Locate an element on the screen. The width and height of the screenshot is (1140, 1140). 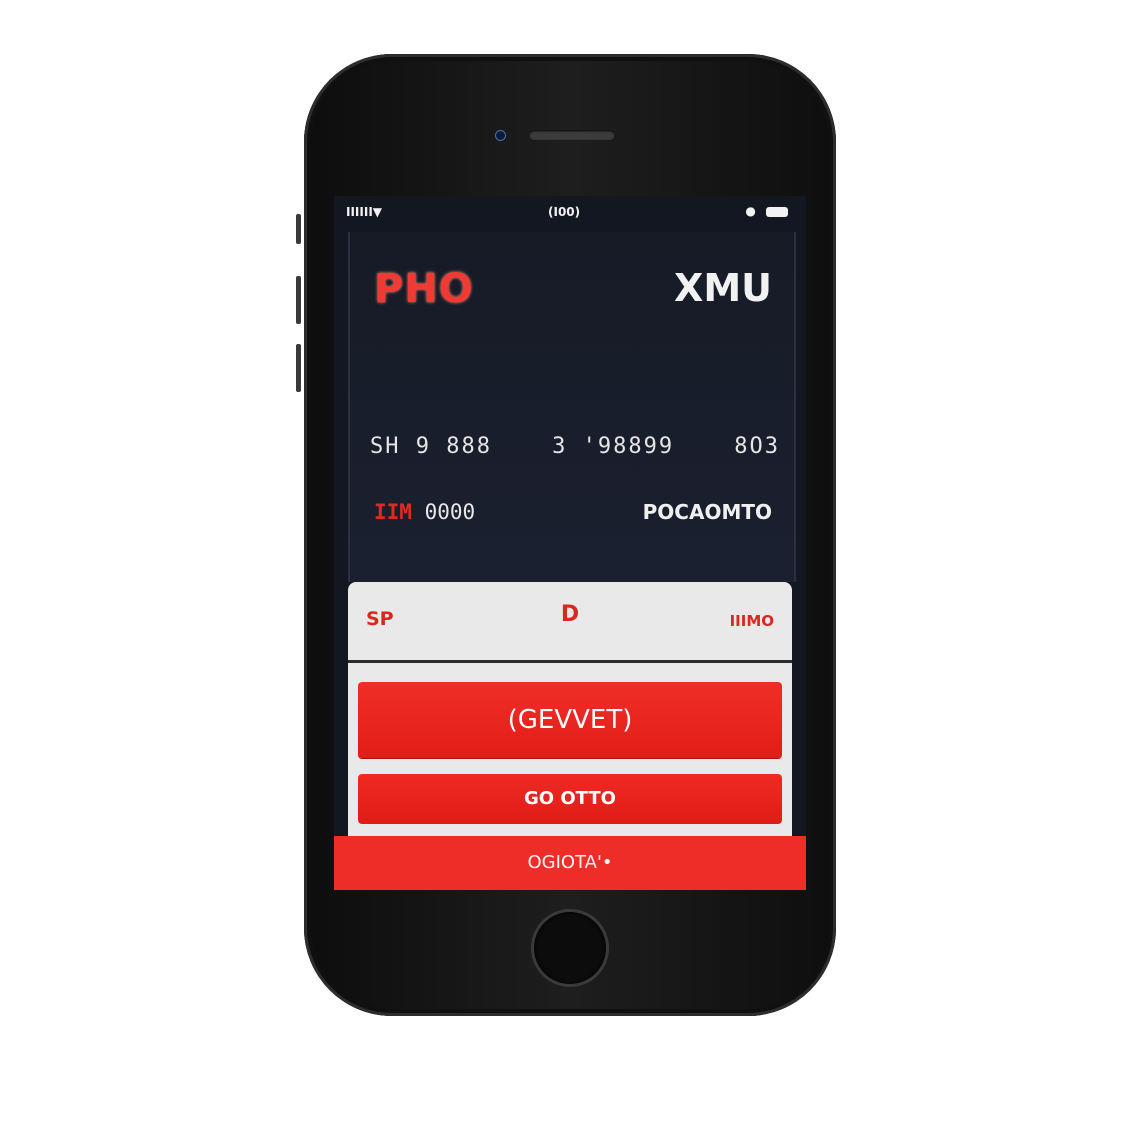
front-camera is located at coordinates (500, 135).